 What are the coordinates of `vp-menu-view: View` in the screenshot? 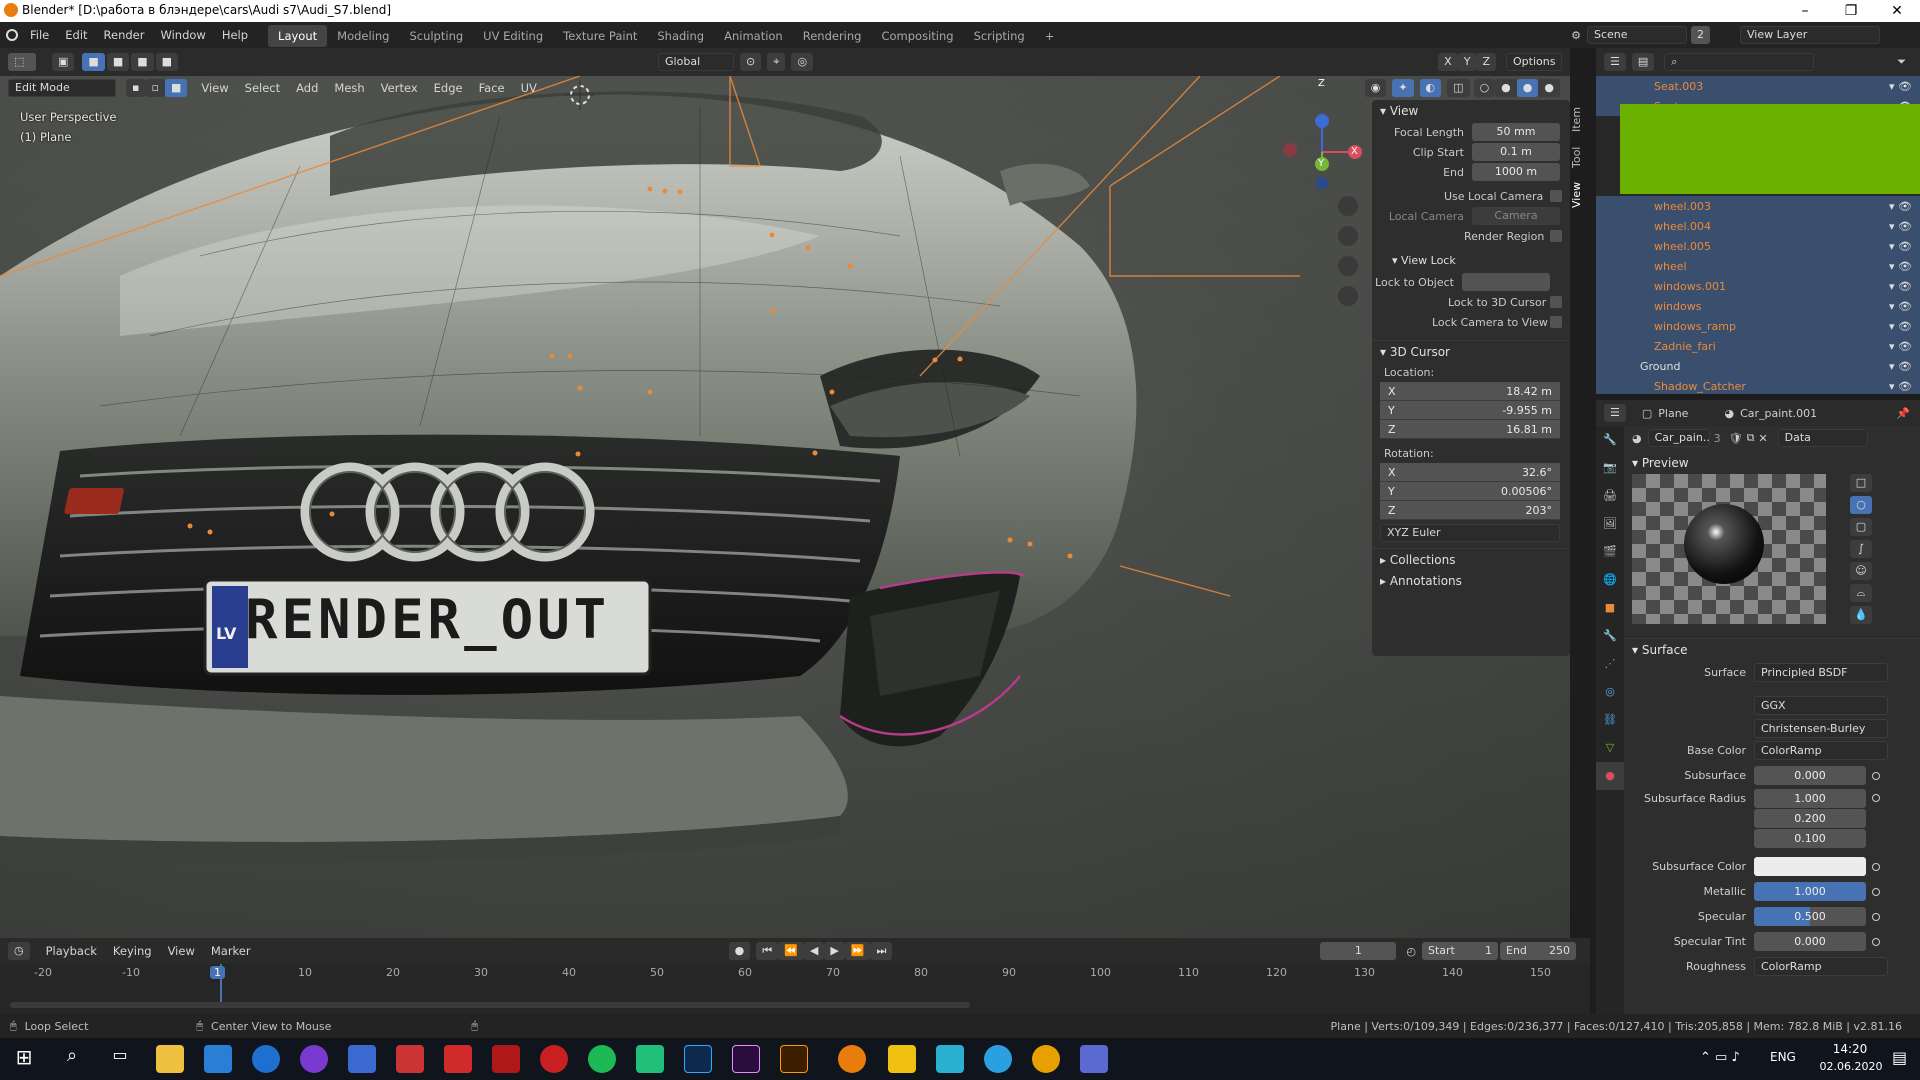 It's located at (214, 88).